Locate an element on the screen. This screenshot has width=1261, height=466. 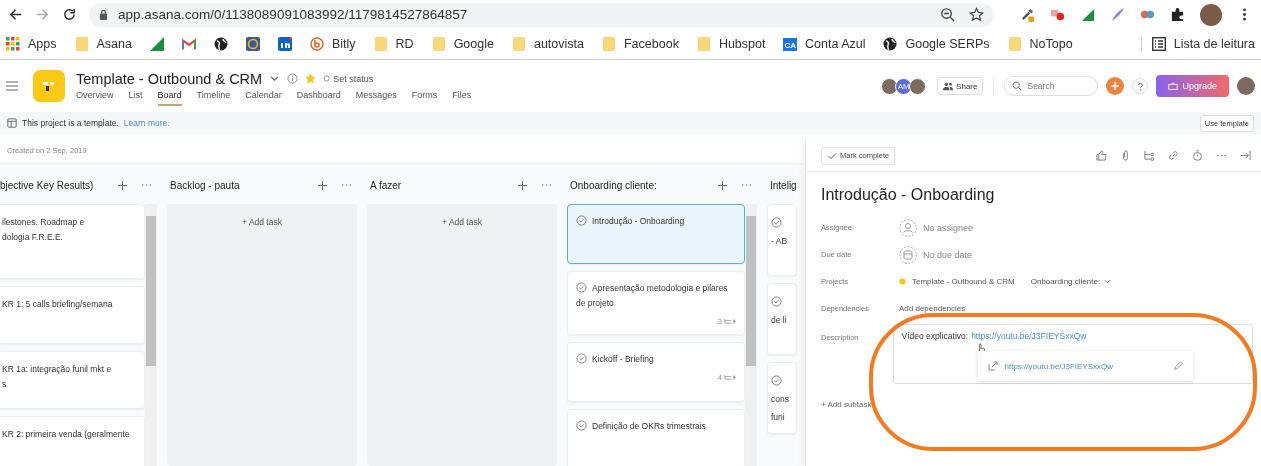
back-icon is located at coordinates (15, 14).